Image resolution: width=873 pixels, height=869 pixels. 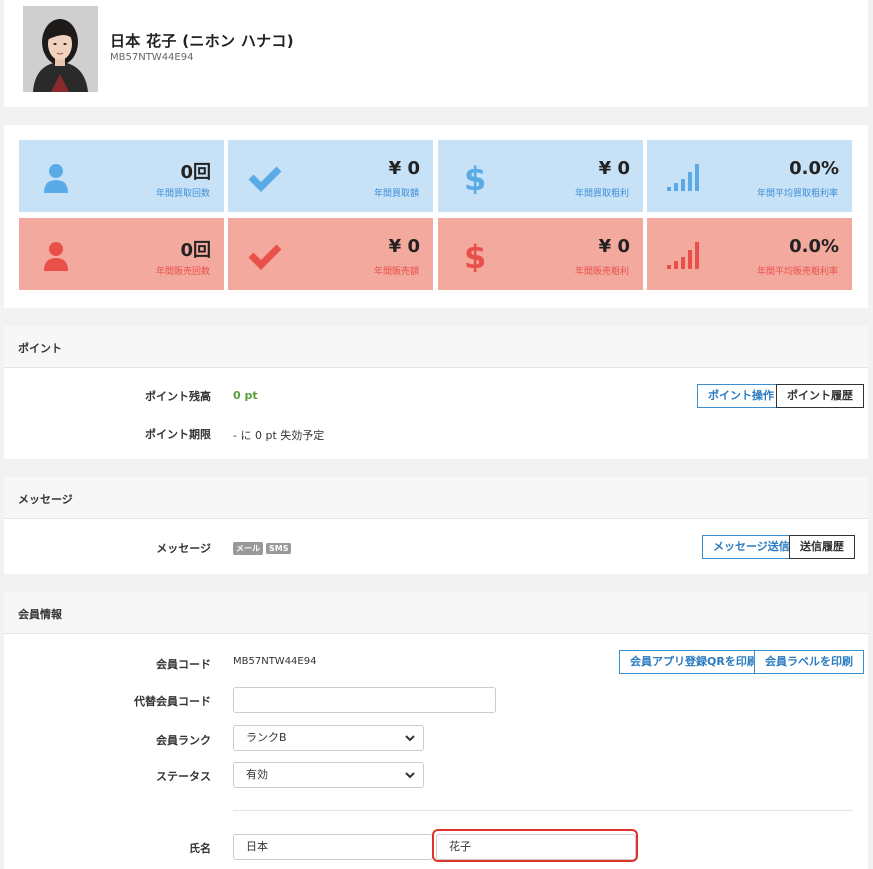 What do you see at coordinates (182, 194) in the screenshot?
I see `stat-label: 年間買取回数` at bounding box center [182, 194].